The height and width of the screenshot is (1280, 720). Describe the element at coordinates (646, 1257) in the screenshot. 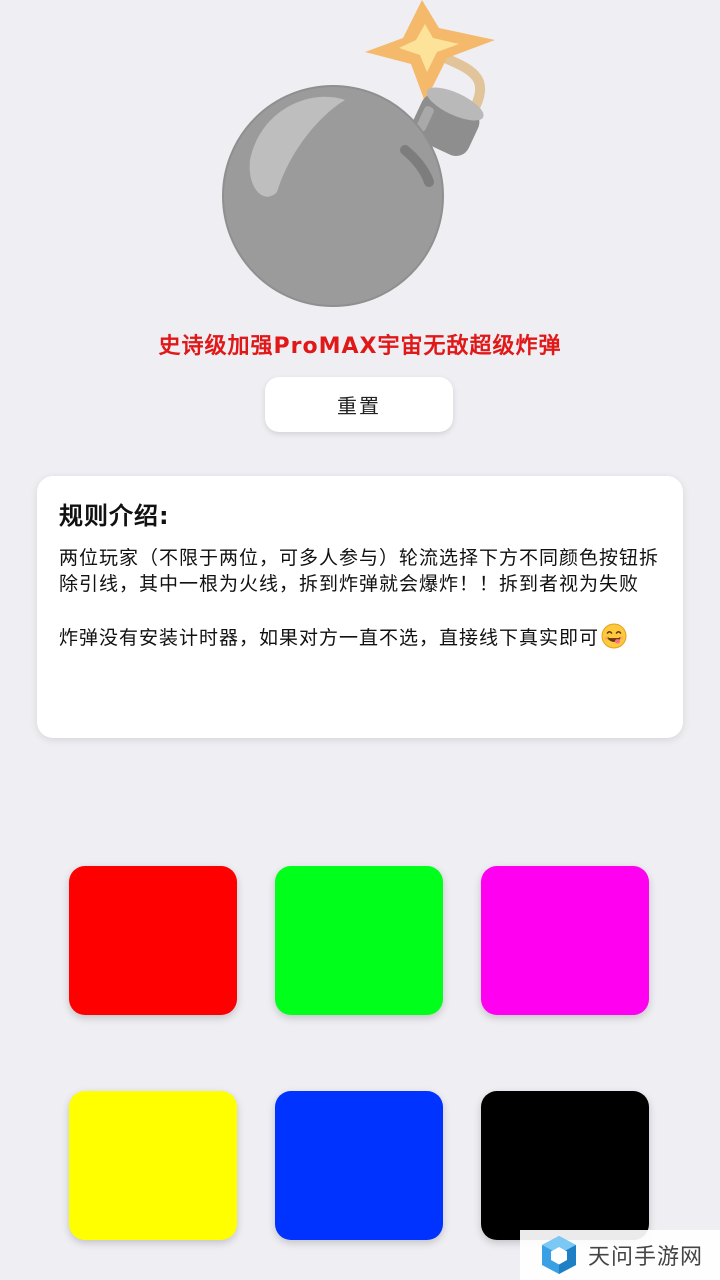

I see `watermark-text: 天问手游网` at that location.